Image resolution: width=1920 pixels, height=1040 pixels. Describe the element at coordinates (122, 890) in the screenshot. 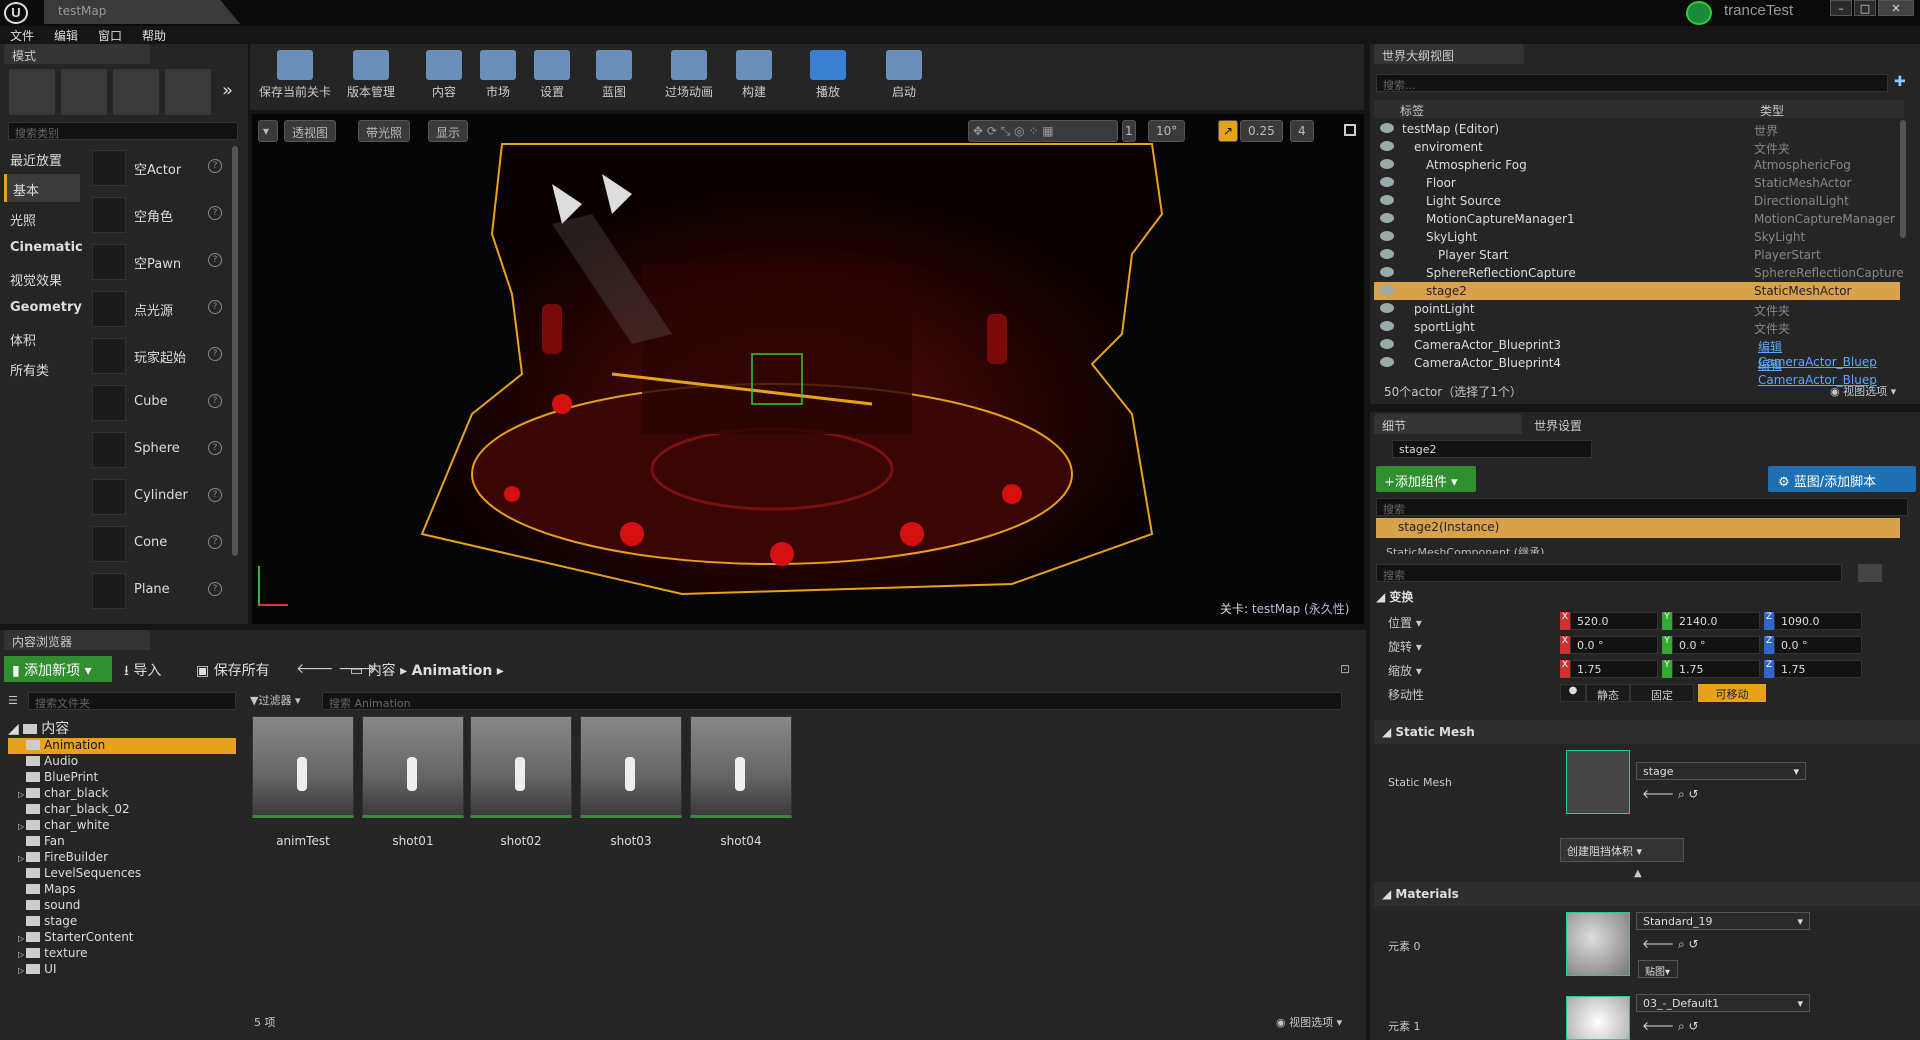

I see `folder-tree-item: Maps` at that location.